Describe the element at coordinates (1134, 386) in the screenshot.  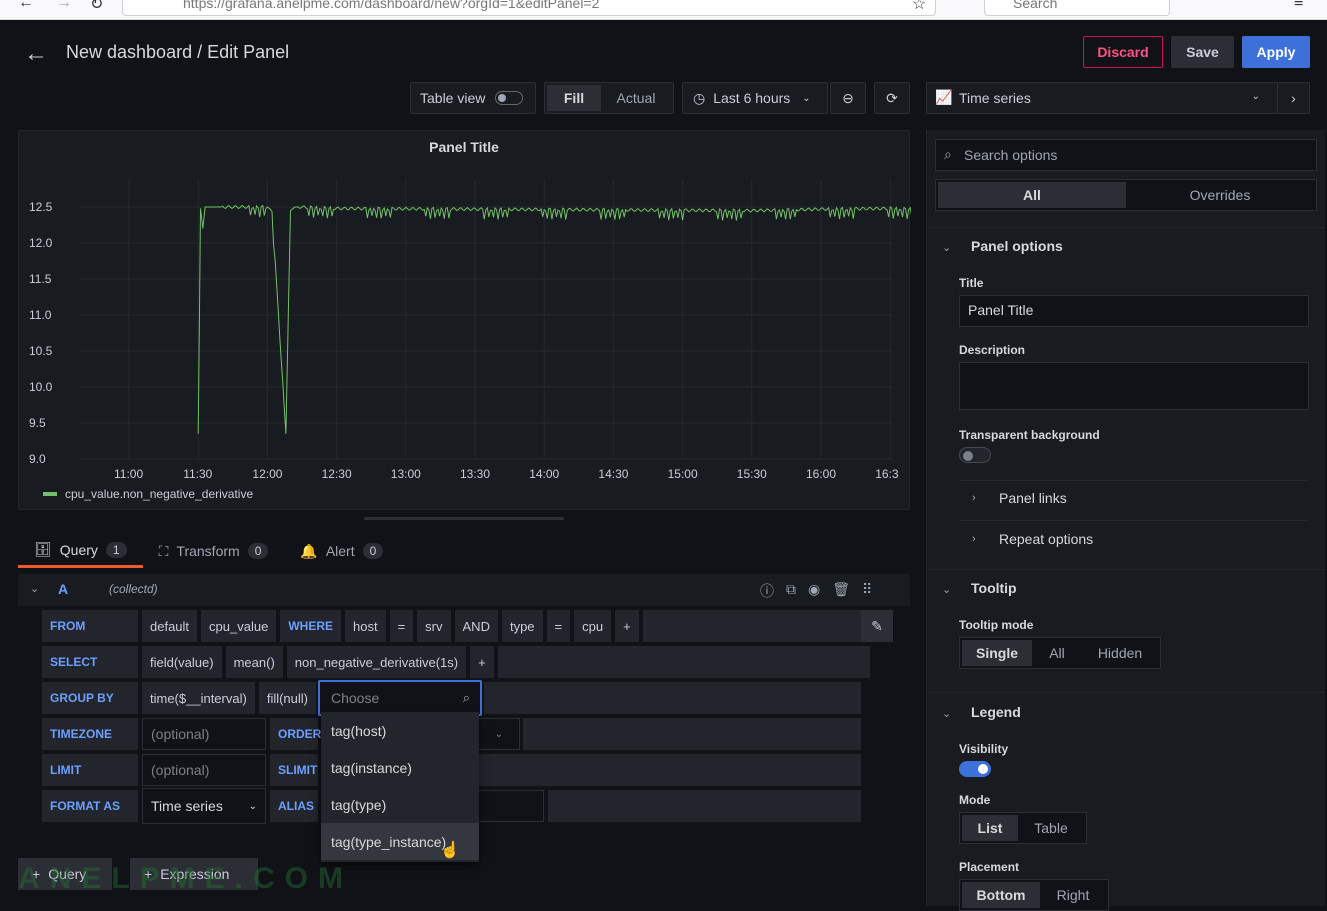
I see `description-textarea` at that location.